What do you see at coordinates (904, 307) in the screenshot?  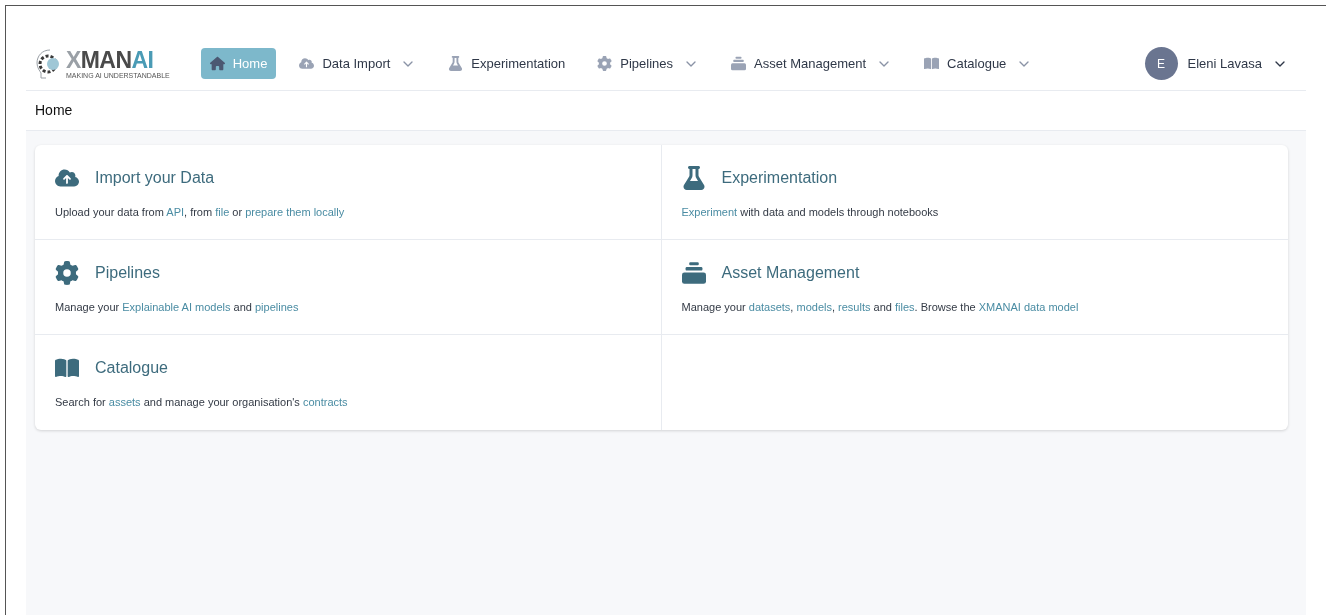 I see `link: files` at bounding box center [904, 307].